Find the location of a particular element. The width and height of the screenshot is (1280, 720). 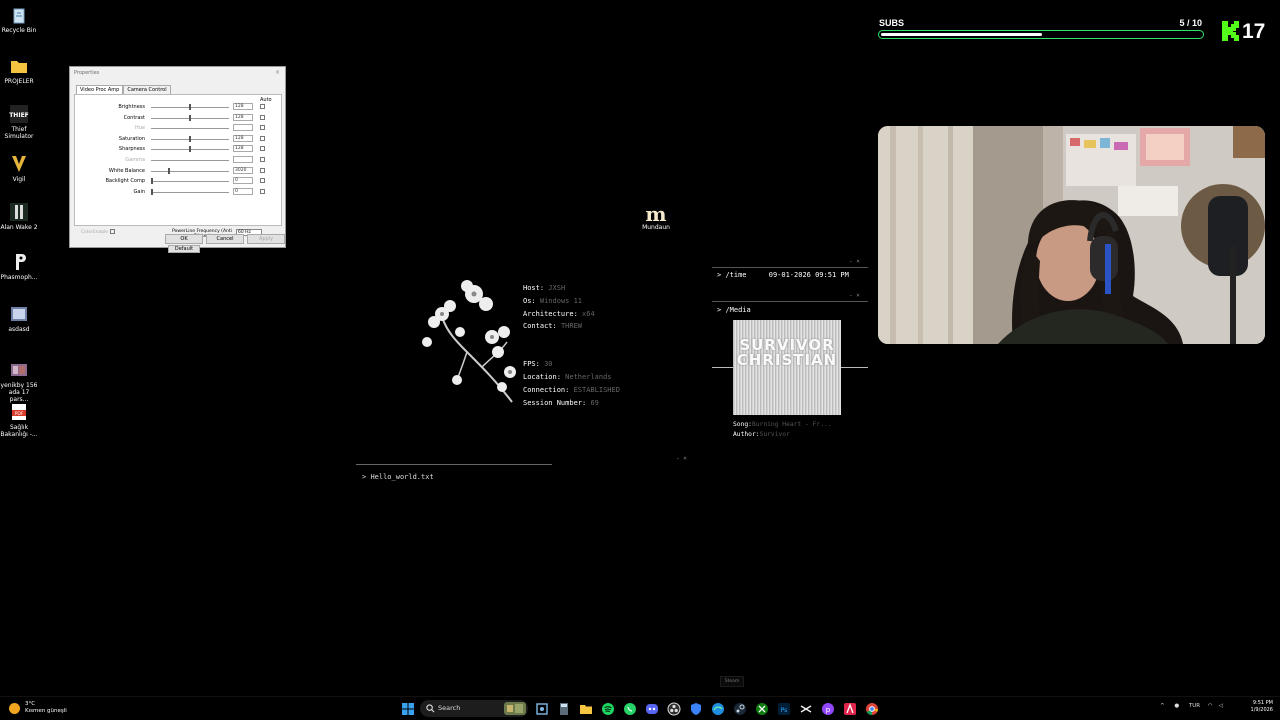

media-panel-controls: - × is located at coordinates (854, 295).